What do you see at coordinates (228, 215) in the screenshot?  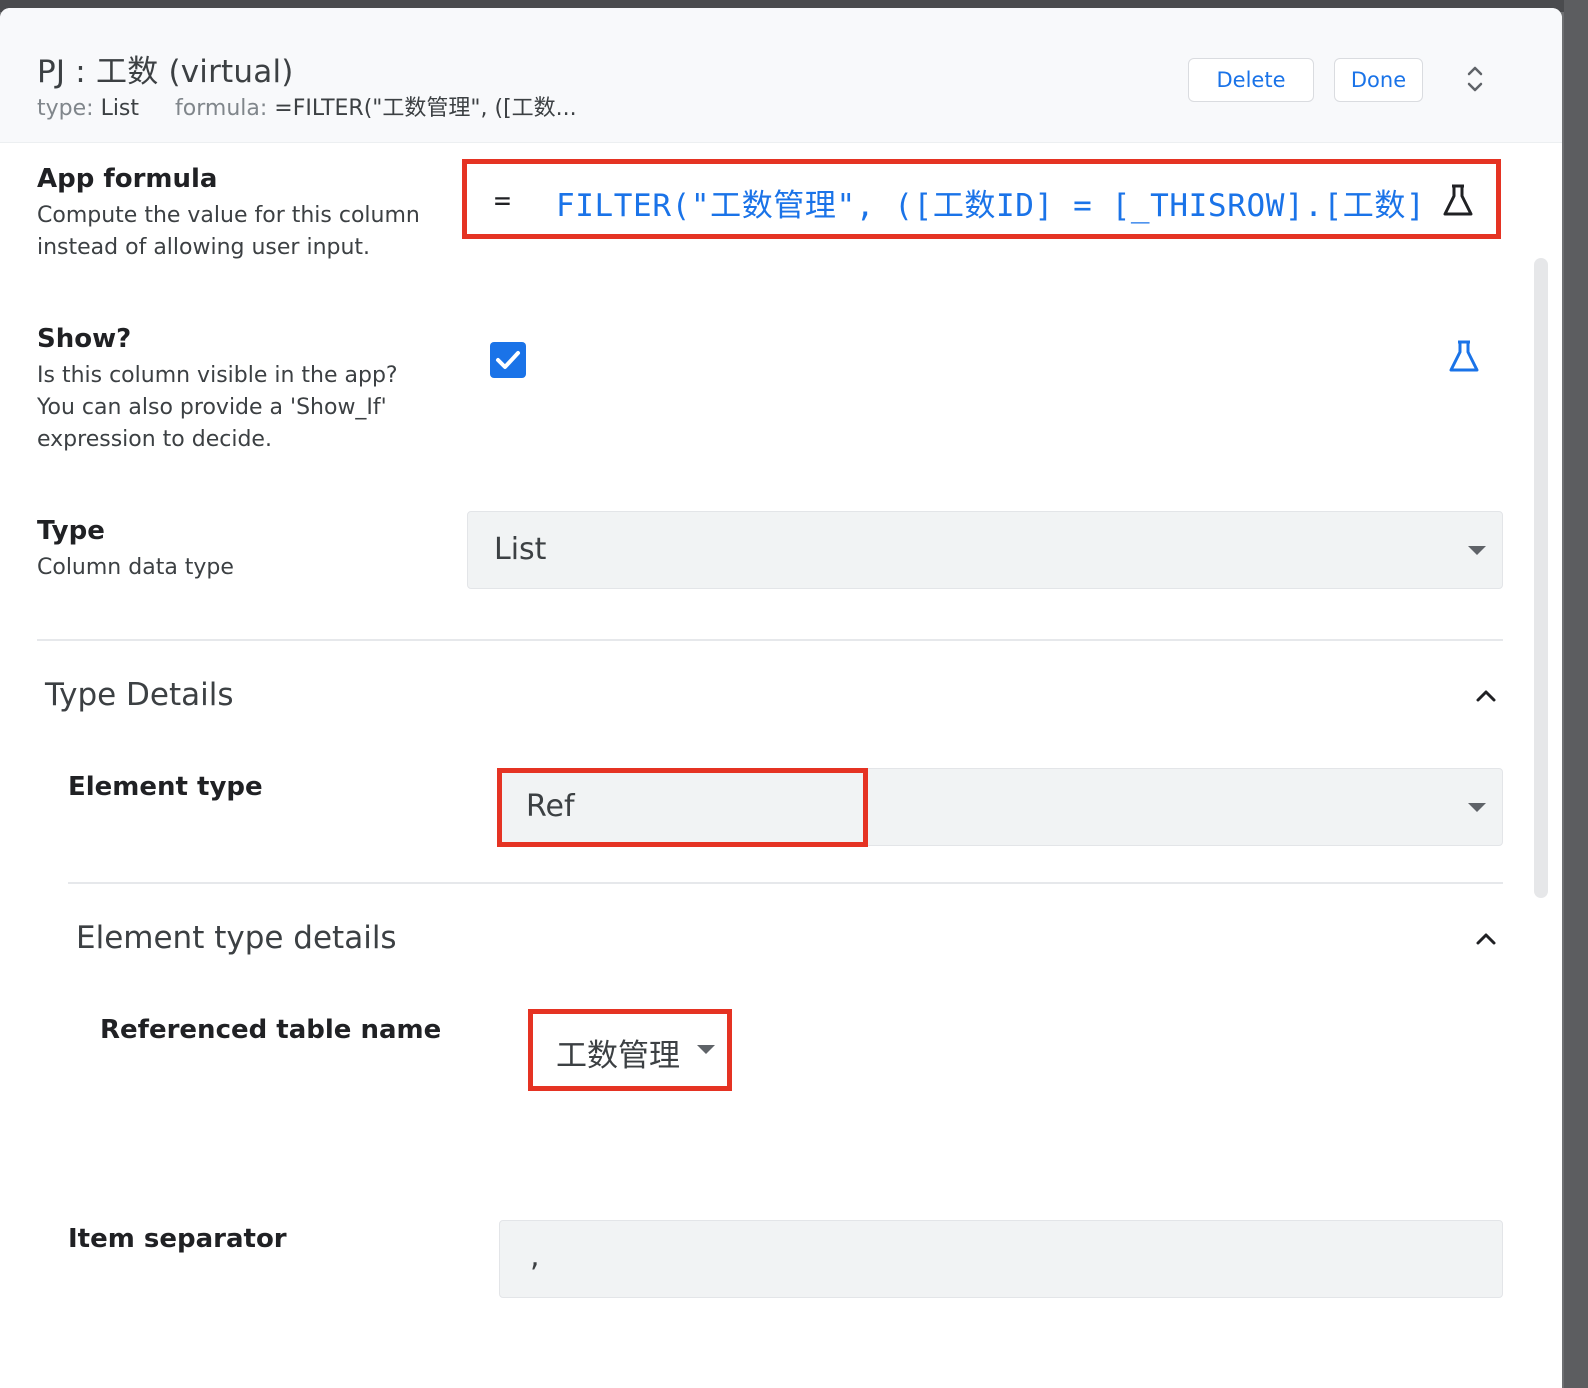 I see `app-formula-desc-line1: Compute the value for this column` at bounding box center [228, 215].